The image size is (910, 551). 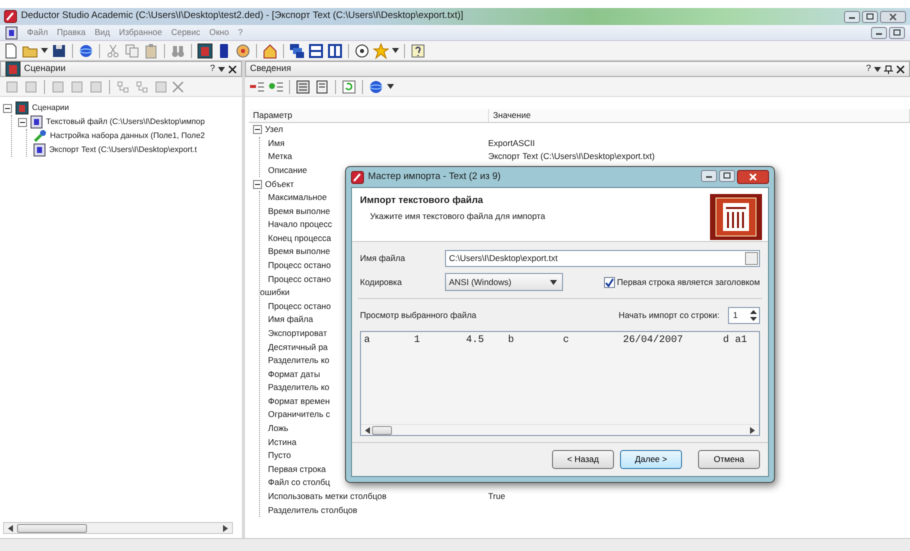 What do you see at coordinates (297, 50) in the screenshot?
I see `cascade-windows-icon` at bounding box center [297, 50].